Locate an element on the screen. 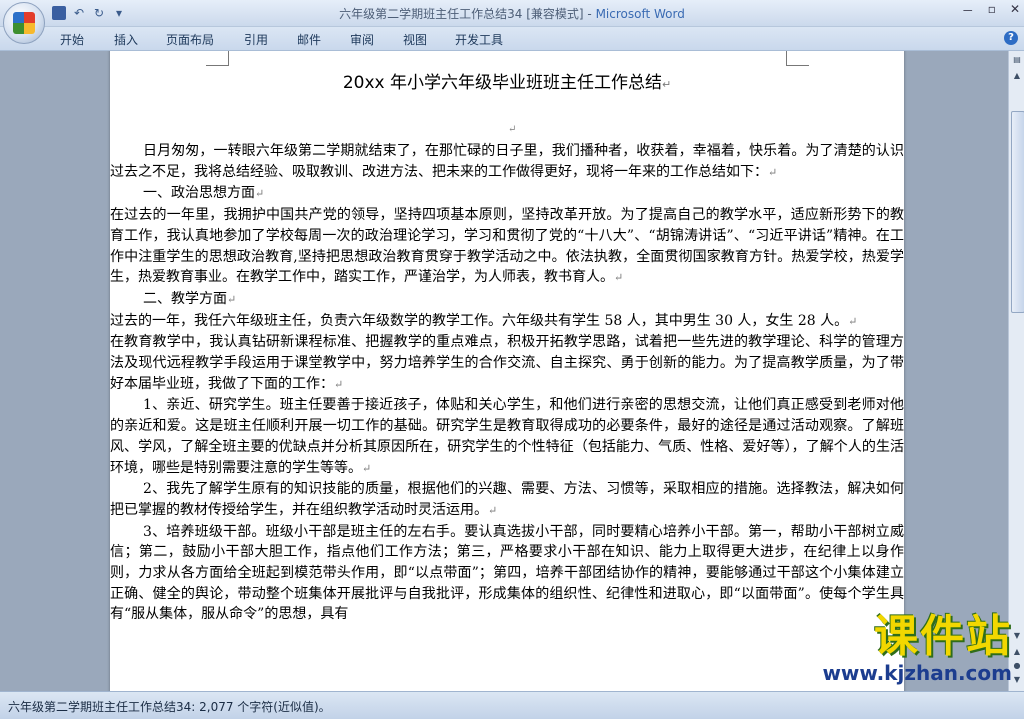  ruler-toggle-icon: ▤ is located at coordinates (1017, 60).